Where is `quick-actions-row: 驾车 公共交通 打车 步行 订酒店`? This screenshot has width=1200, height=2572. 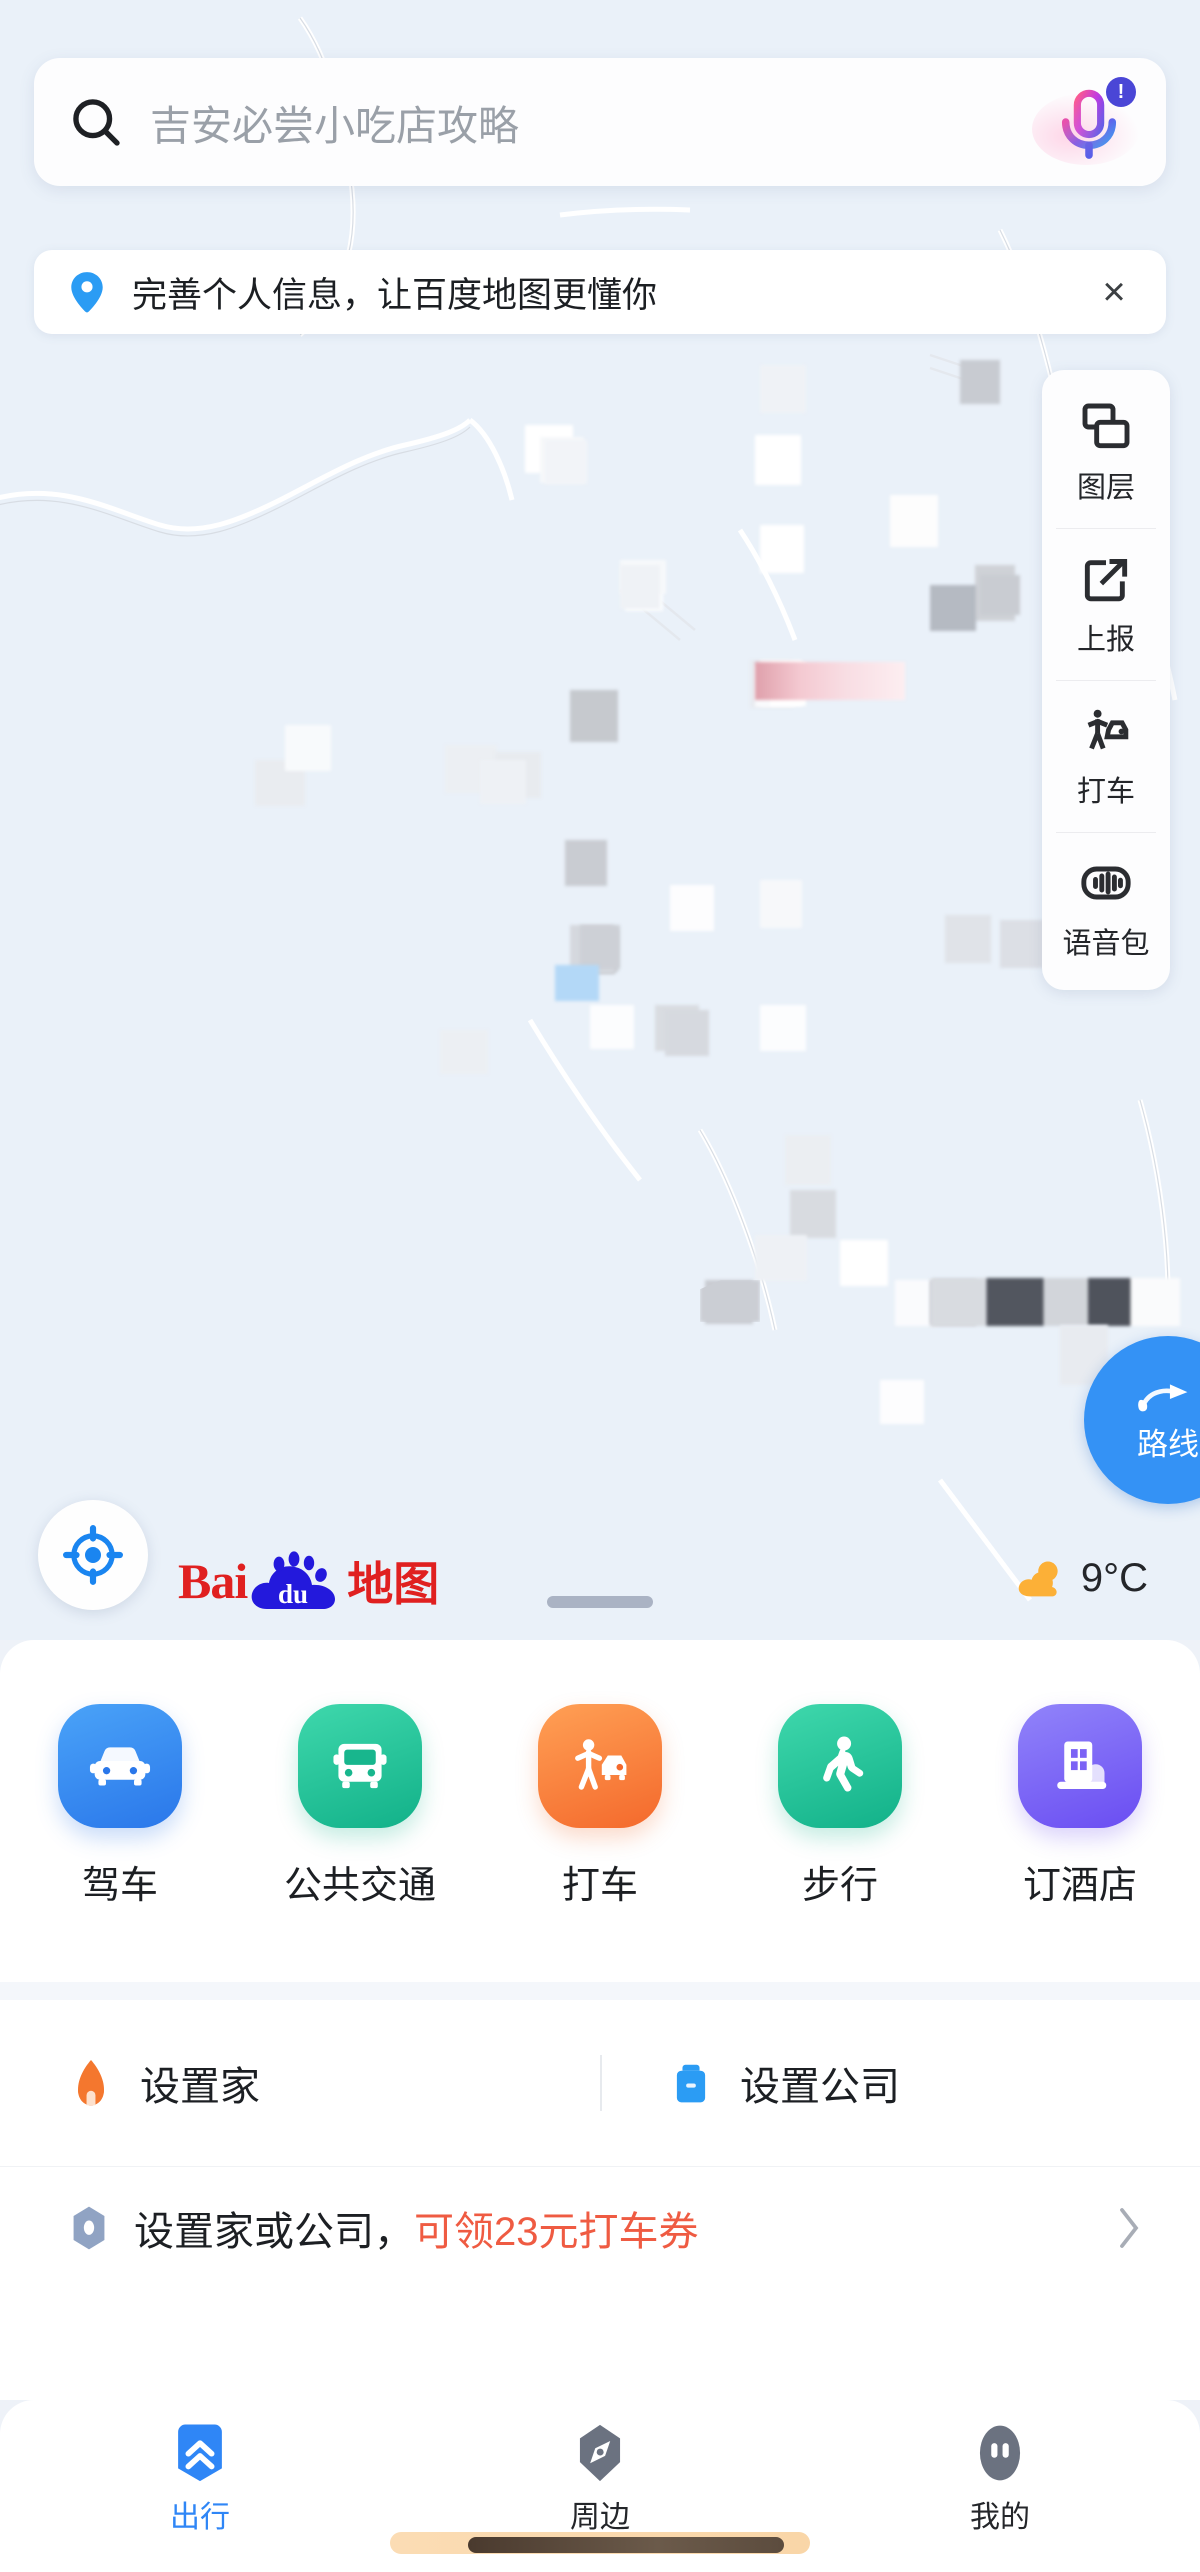
quick-actions-row: 驾车 公共交通 打车 步行 订酒店 is located at coordinates (600, 1774).